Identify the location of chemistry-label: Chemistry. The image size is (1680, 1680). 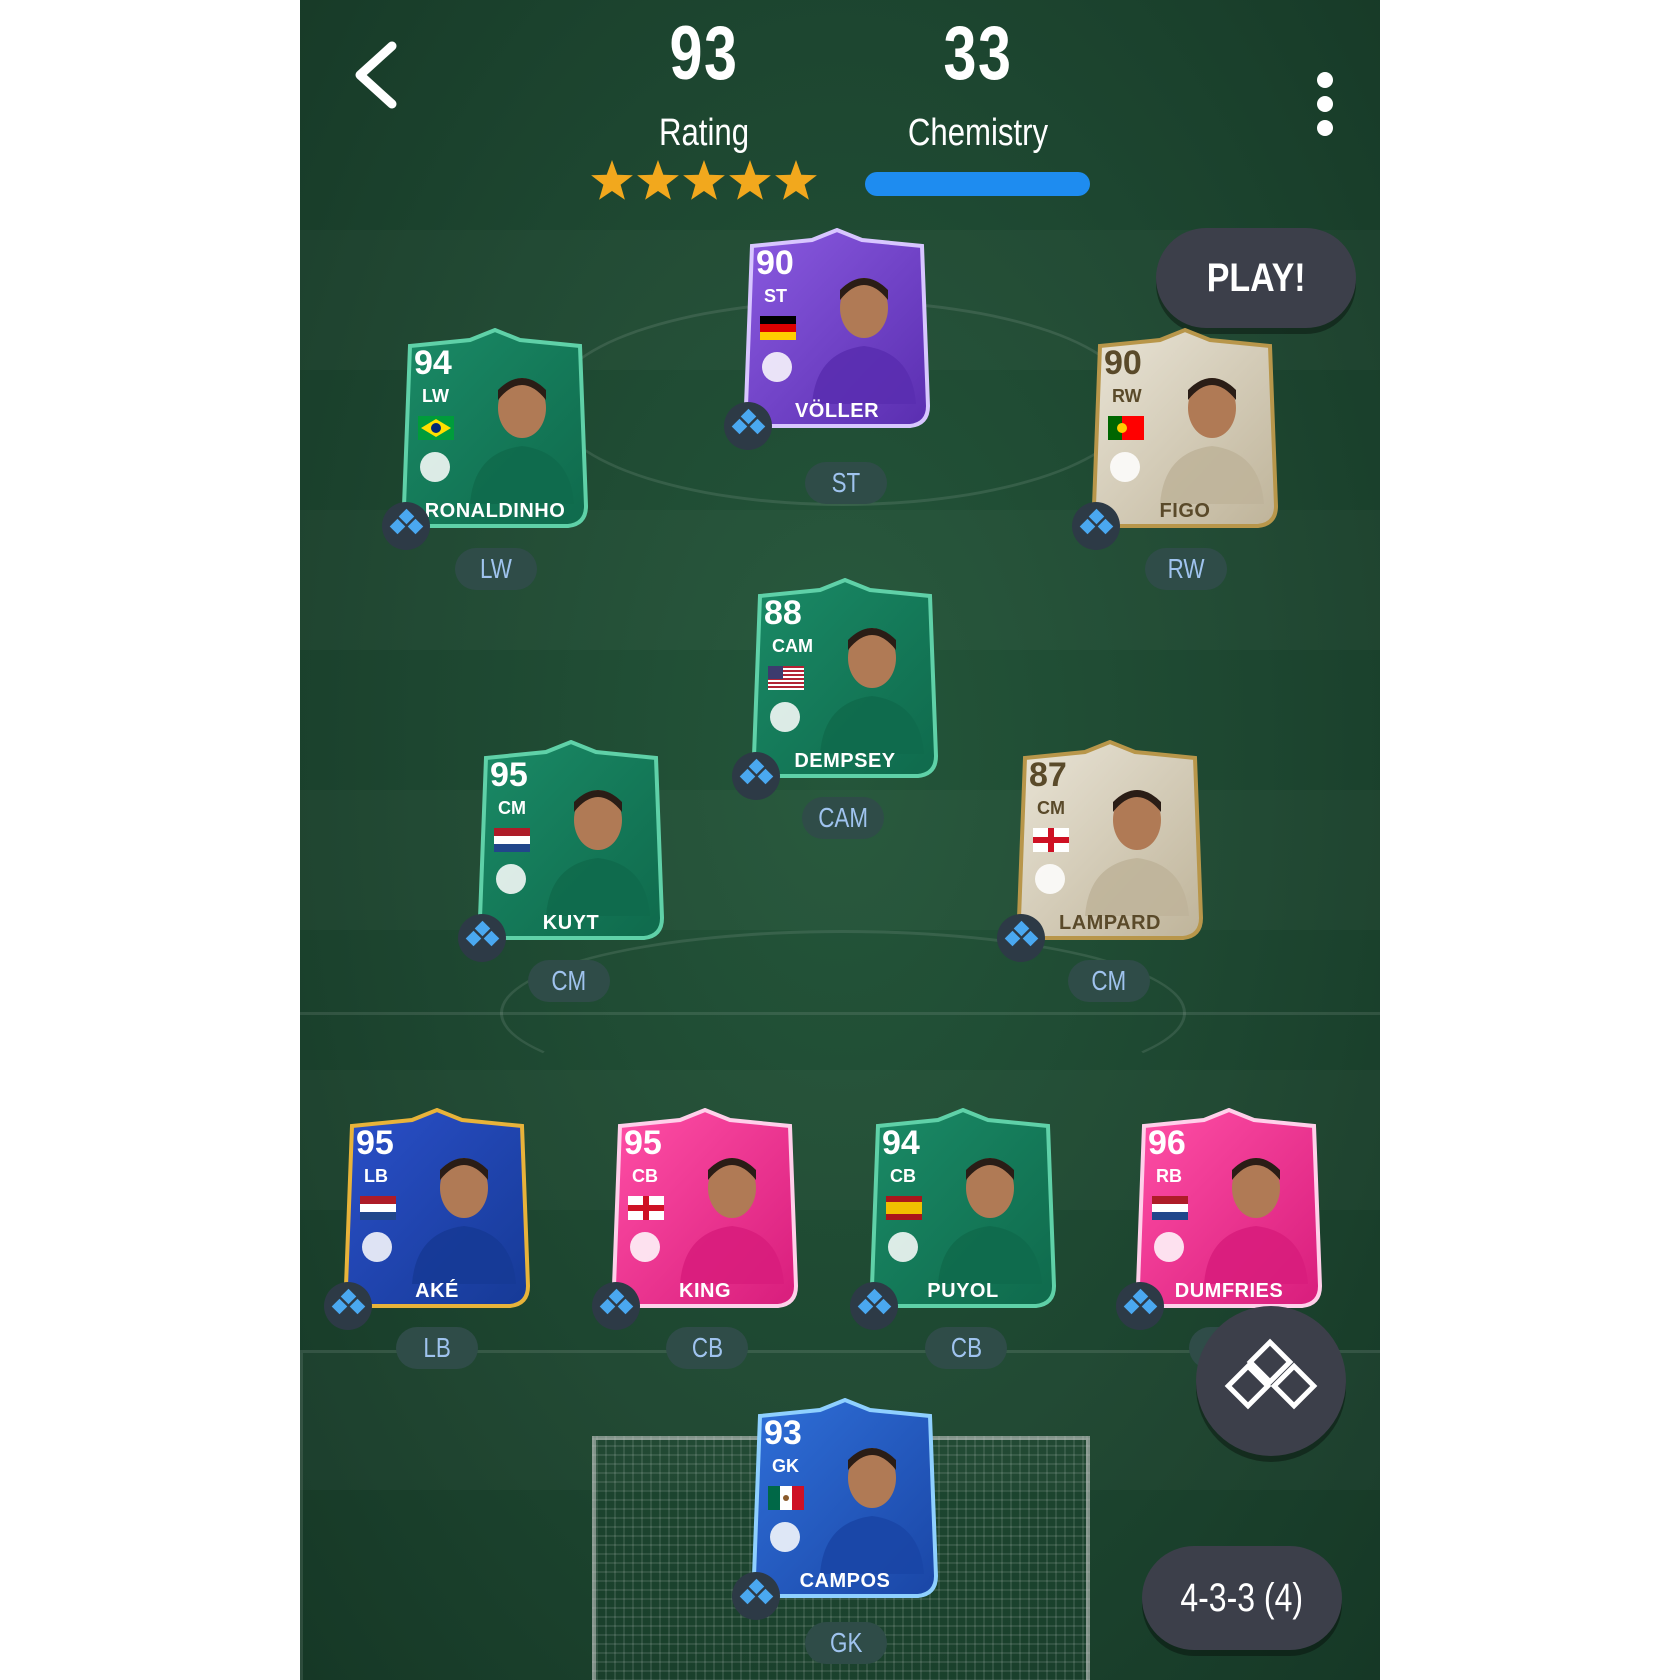
(978, 133).